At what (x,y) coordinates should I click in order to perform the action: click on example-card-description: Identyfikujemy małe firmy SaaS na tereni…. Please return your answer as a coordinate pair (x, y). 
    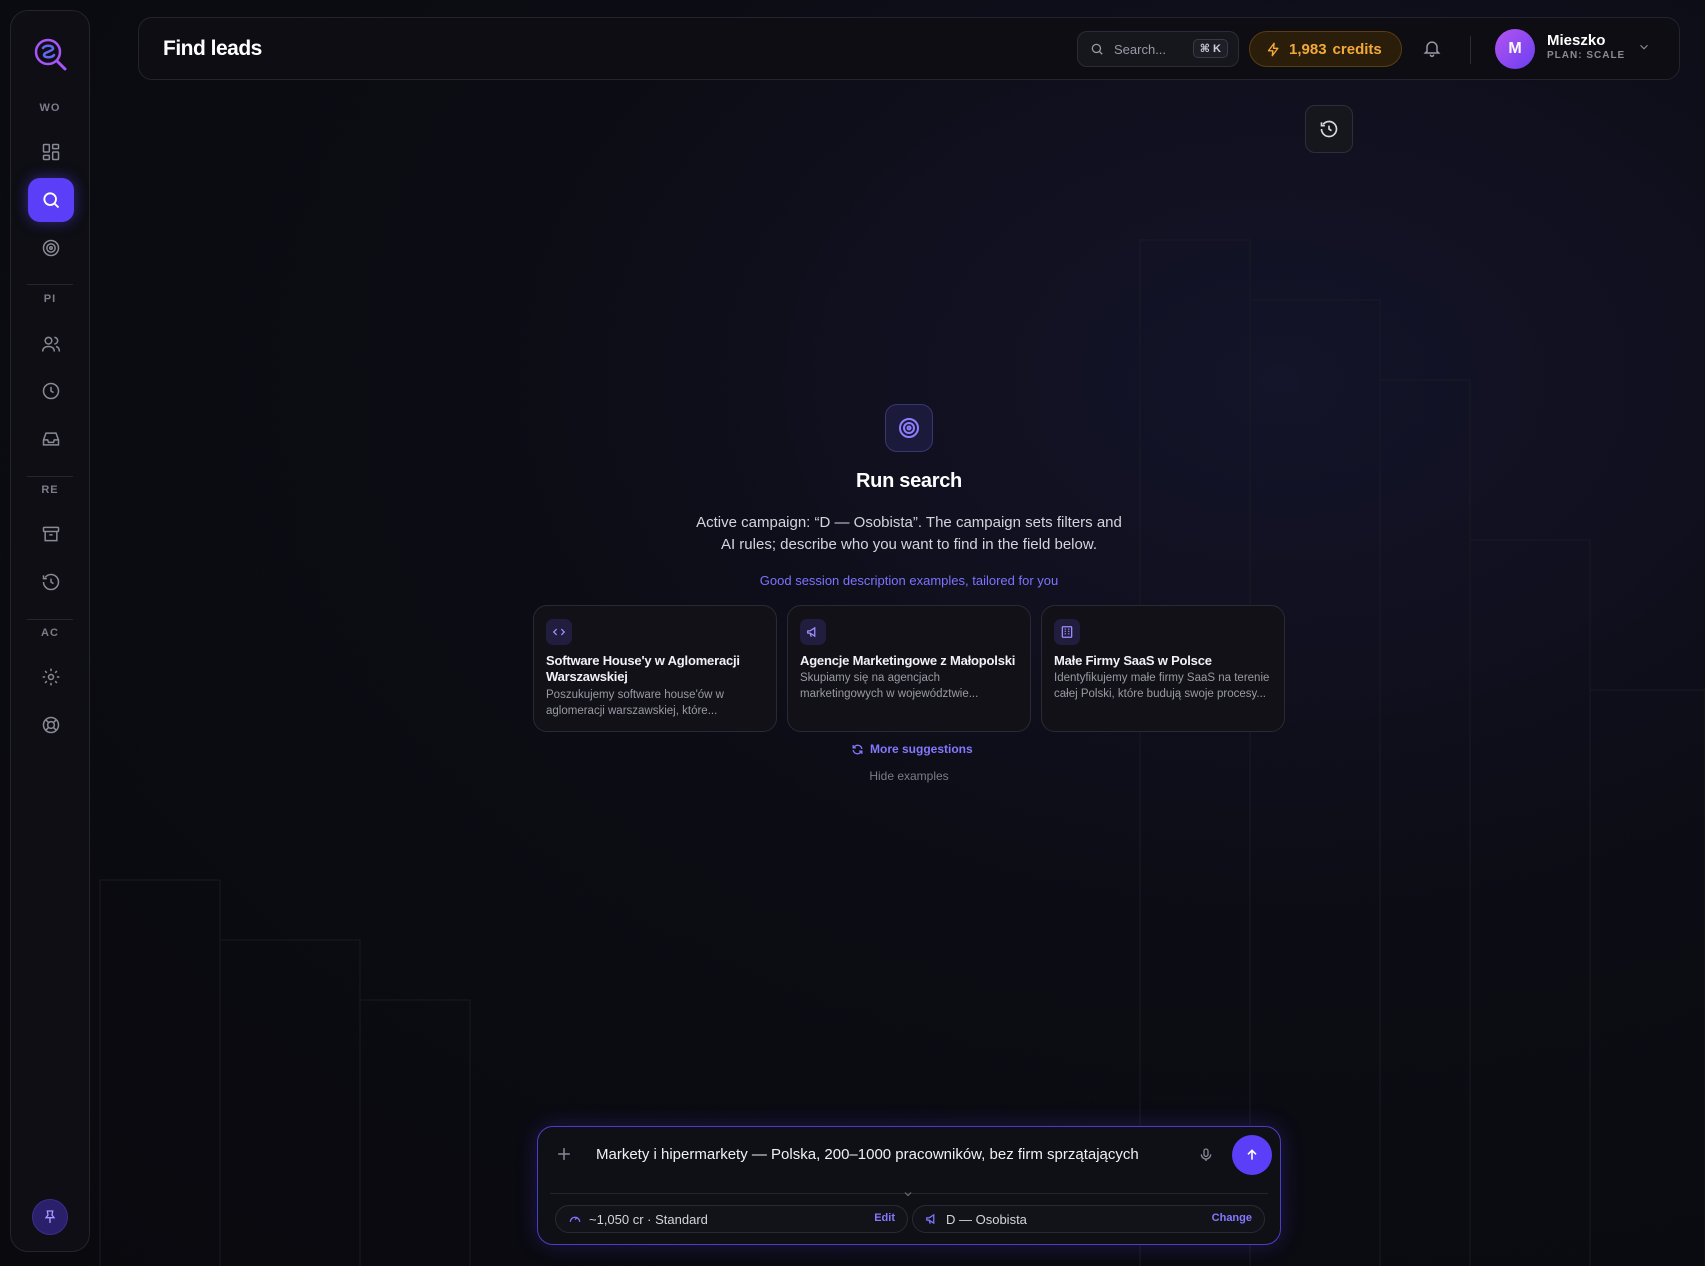
    Looking at the image, I should click on (1162, 686).